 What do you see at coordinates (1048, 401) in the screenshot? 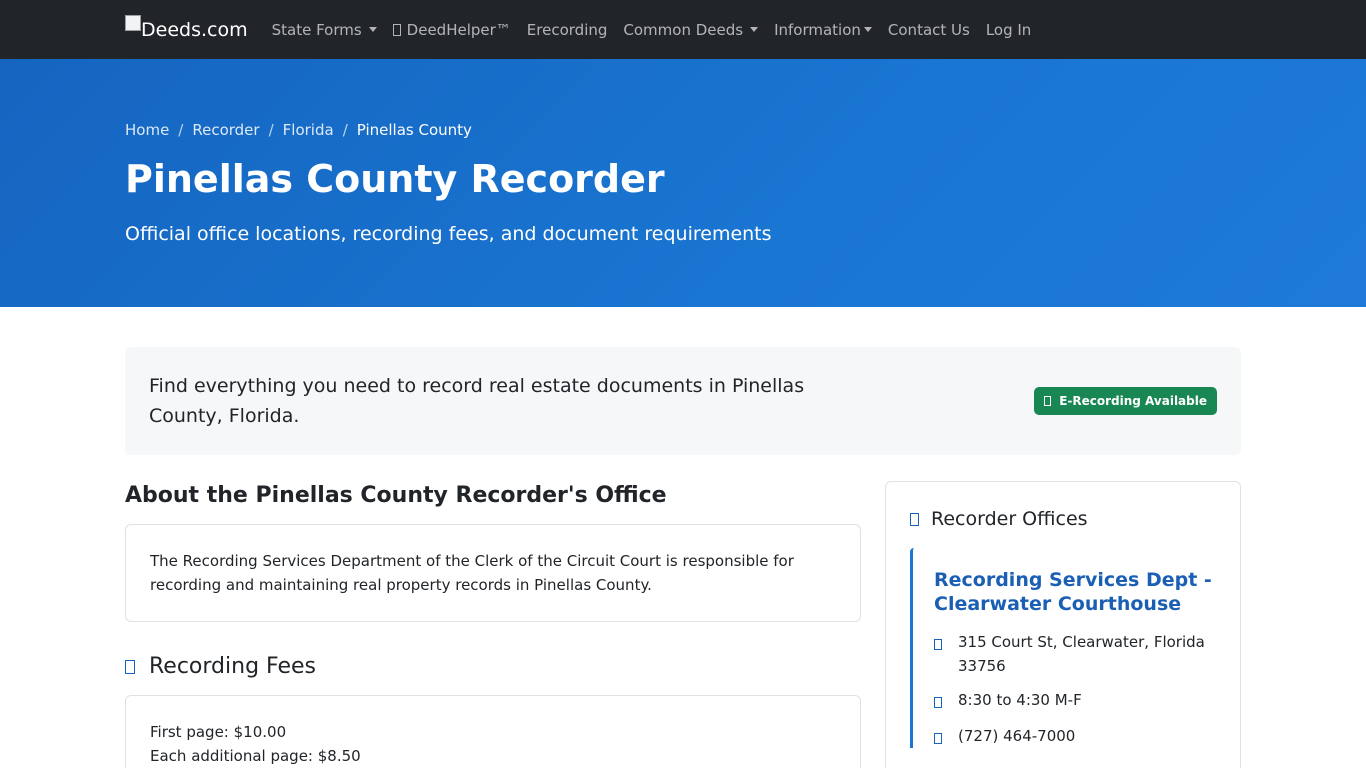
I see `check-icon` at bounding box center [1048, 401].